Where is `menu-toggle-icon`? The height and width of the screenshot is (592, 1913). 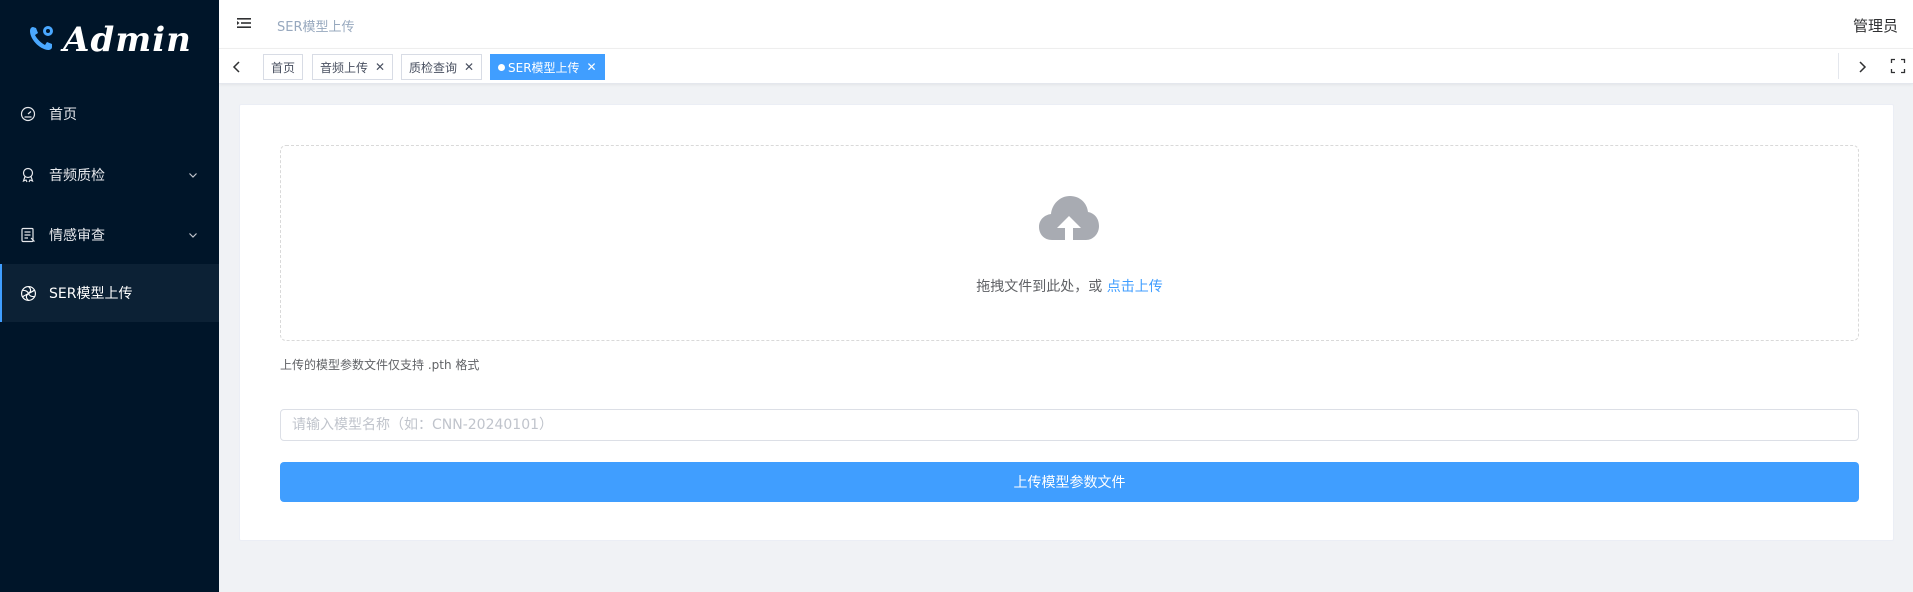 menu-toggle-icon is located at coordinates (244, 25).